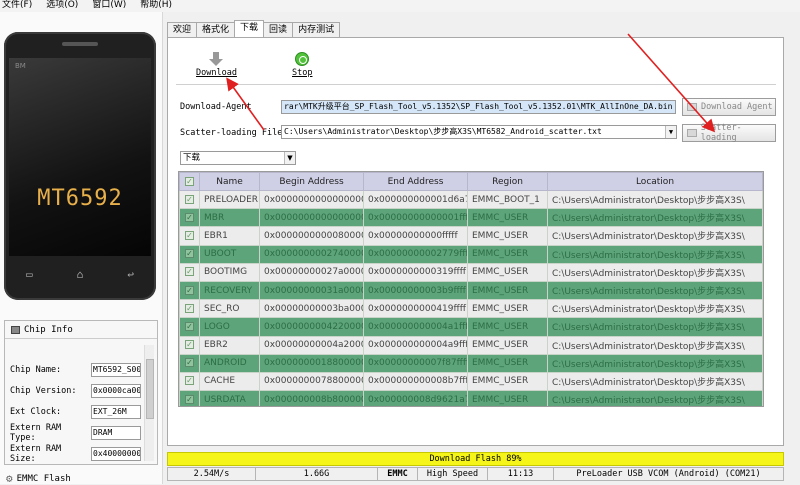 Image resolution: width=800 pixels, height=485 pixels. I want to click on ext-clock-field: EXT_26M, so click(116, 412).